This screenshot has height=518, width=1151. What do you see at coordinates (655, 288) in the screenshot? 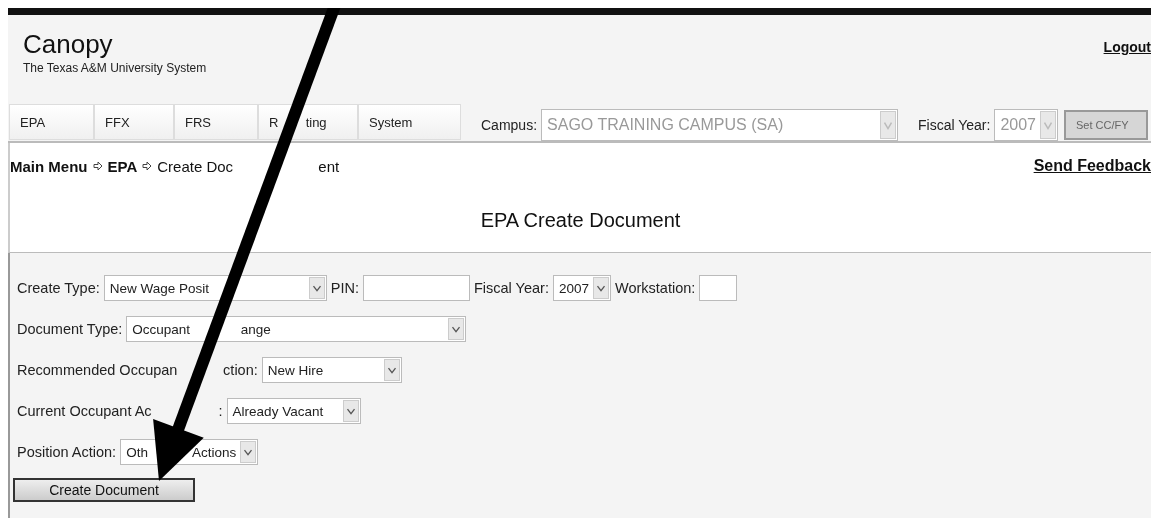
I see `field-label: Workstation:` at bounding box center [655, 288].